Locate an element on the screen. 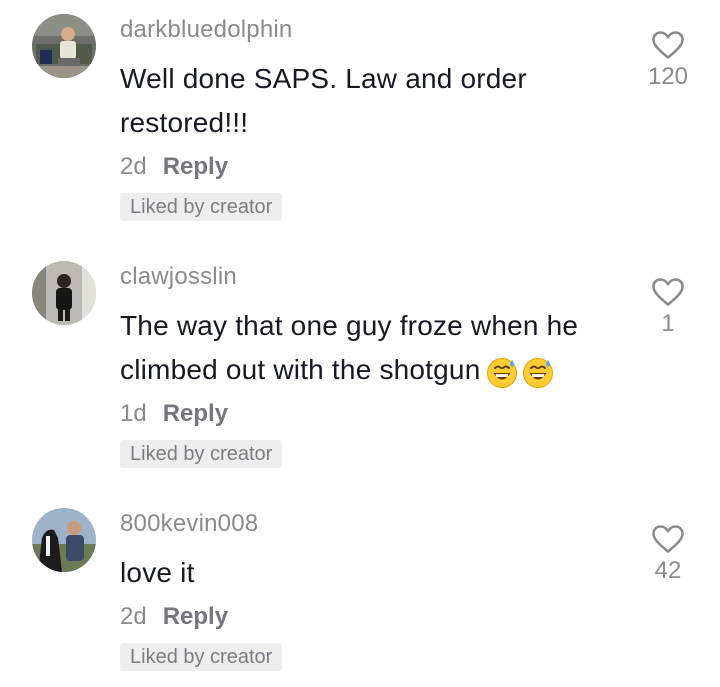 The width and height of the screenshot is (720, 687). comment-username: clawjosslin is located at coordinates (178, 277).